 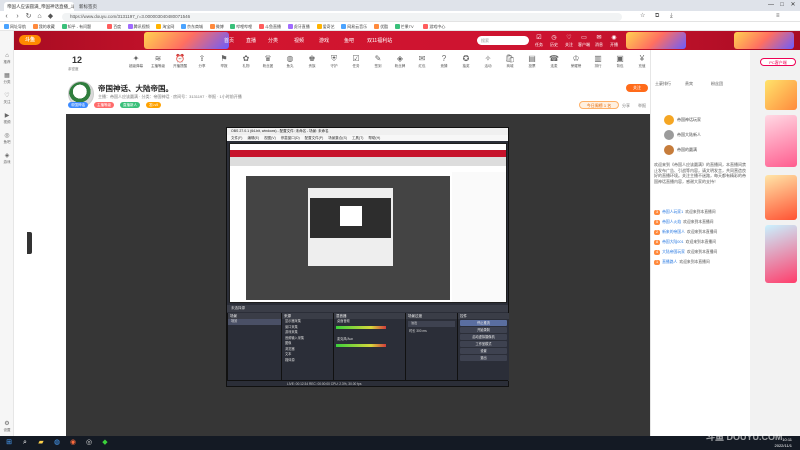 I want to click on chat-app-icon: ◆, so click(x=105, y=443).